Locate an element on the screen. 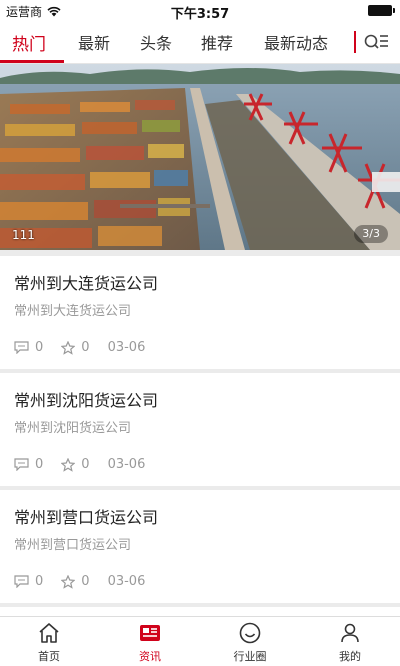 The height and width of the screenshot is (666, 400). article-subtitle: 常州到营口货运公司 is located at coordinates (73, 545).